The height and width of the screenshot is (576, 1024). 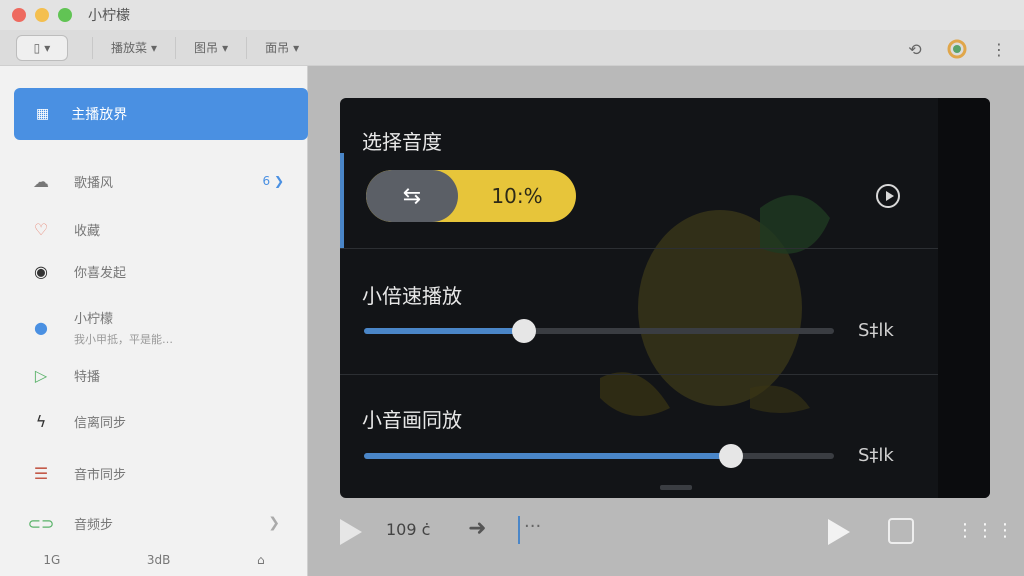 What do you see at coordinates (273, 181) in the screenshot?
I see `badge-count: 6 ❯` at bounding box center [273, 181].